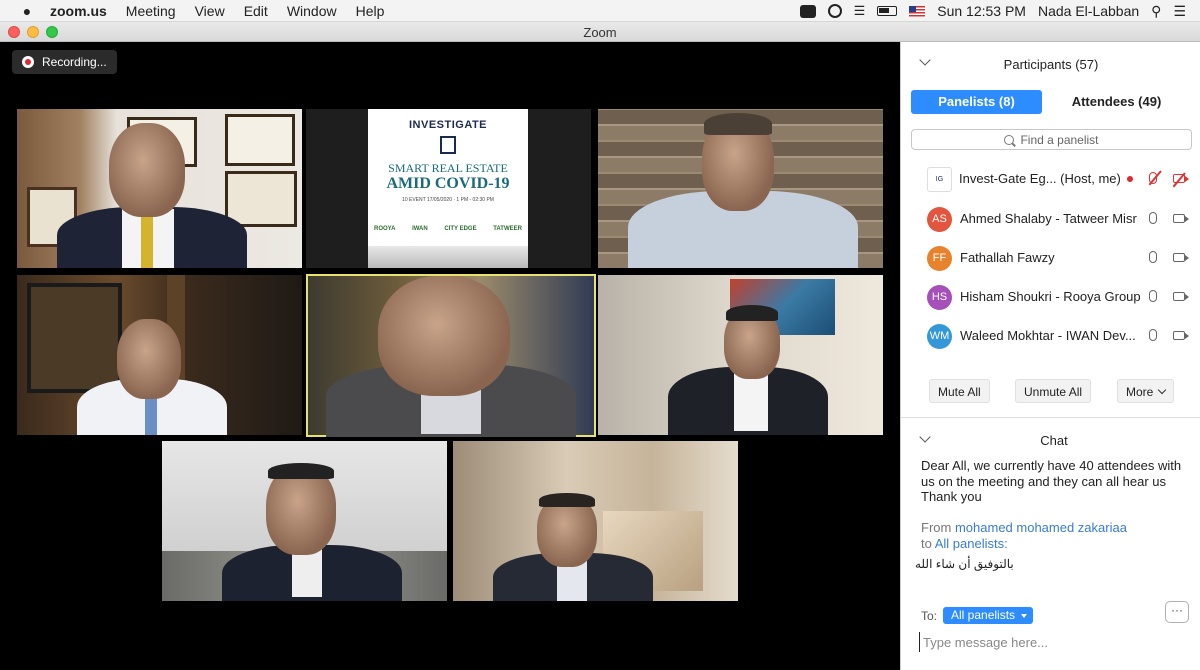 The image size is (1200, 670). Describe the element at coordinates (988, 615) in the screenshot. I see `recipient-dropdown: All panelists` at that location.